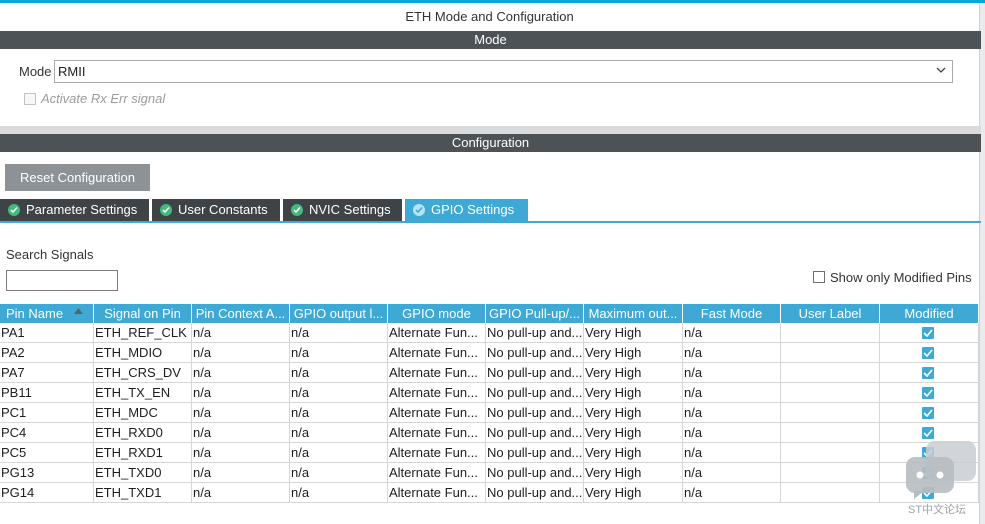  I want to click on column-header-modified: Modified, so click(929, 313).